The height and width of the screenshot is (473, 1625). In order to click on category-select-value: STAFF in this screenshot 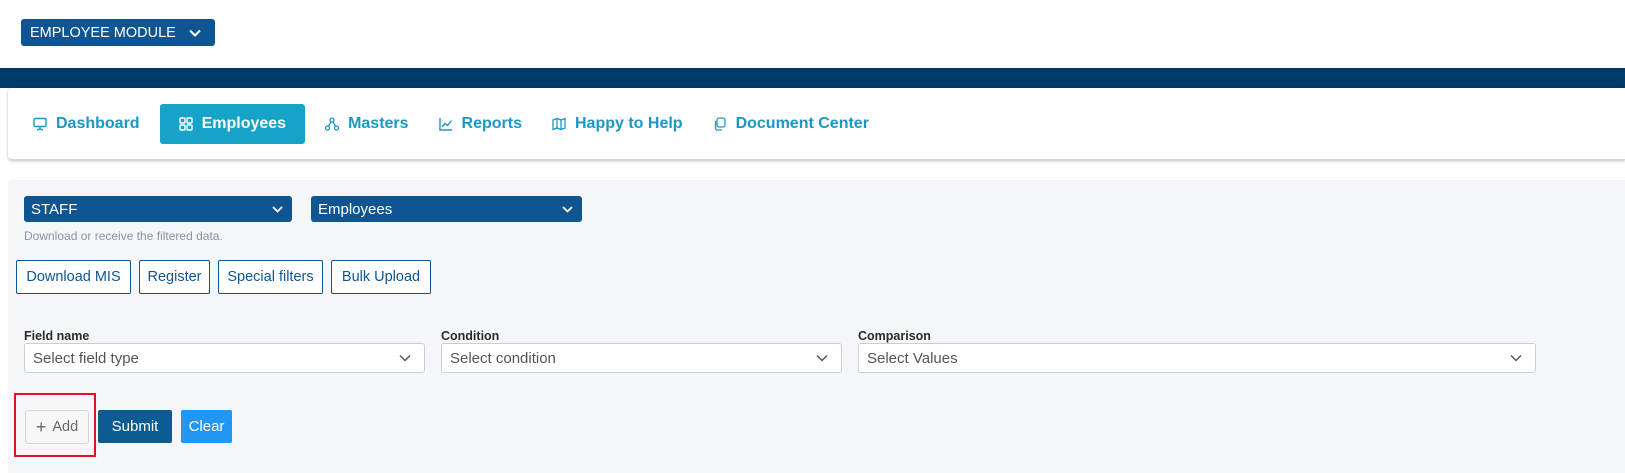, I will do `click(54, 209)`.